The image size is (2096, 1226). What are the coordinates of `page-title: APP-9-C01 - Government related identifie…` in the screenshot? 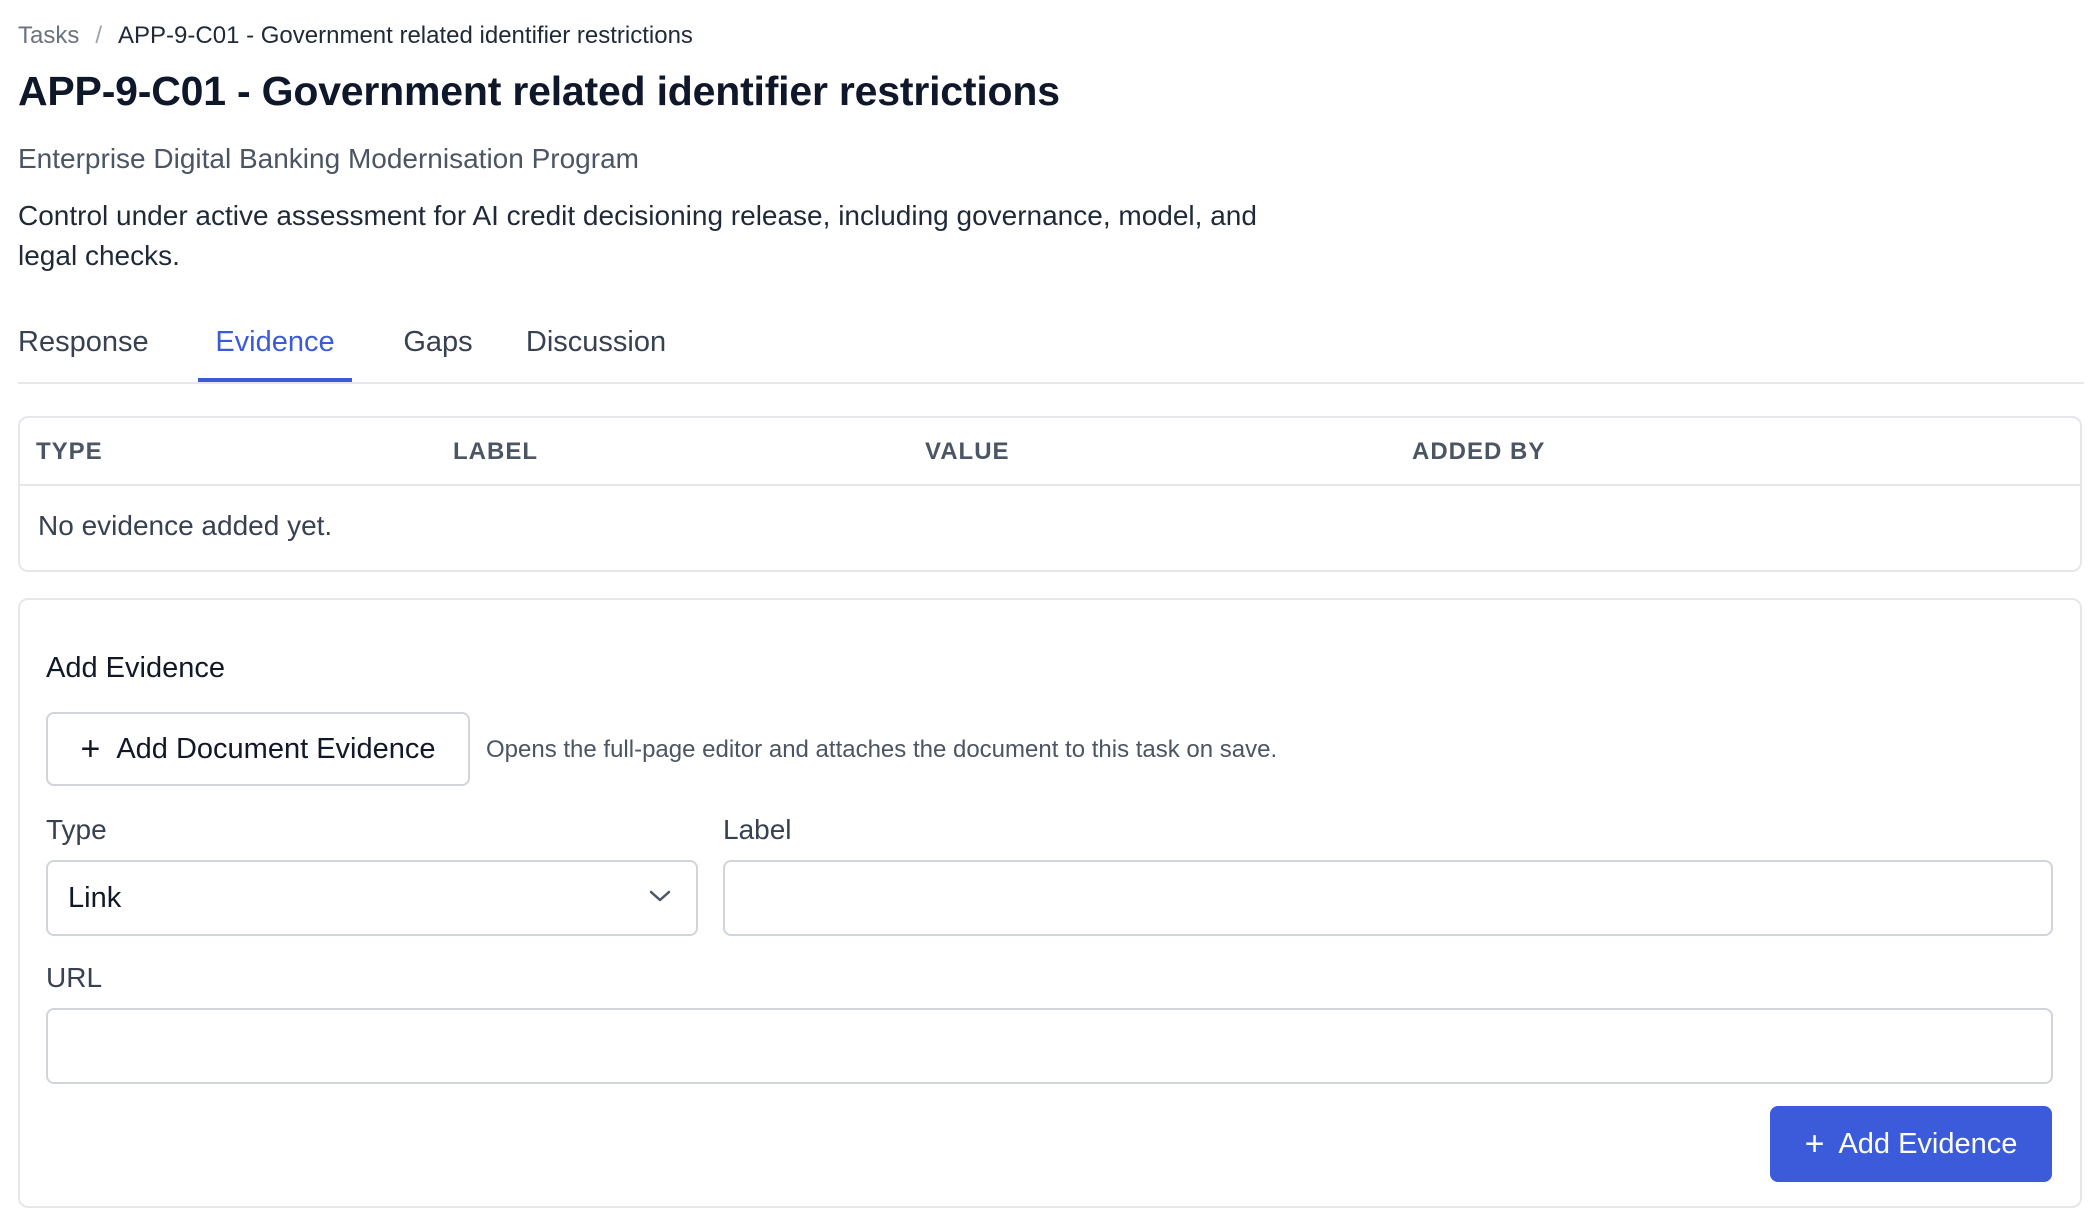 It's located at (539, 91).